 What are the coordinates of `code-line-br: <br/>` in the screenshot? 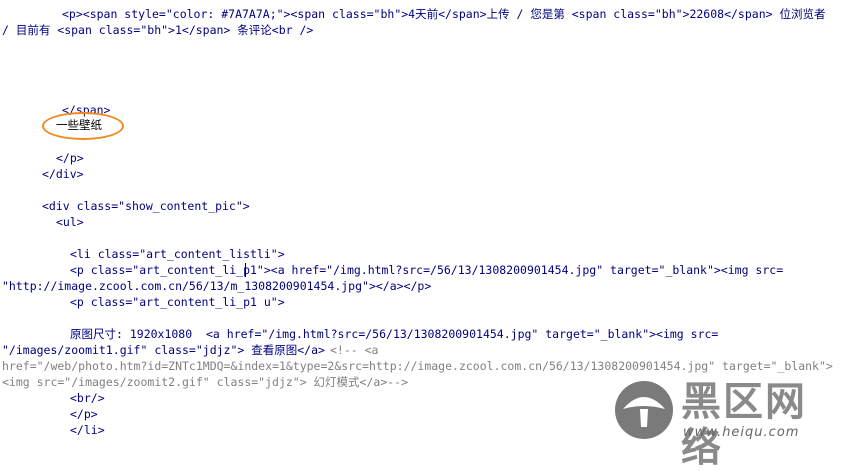 It's located at (87, 398).